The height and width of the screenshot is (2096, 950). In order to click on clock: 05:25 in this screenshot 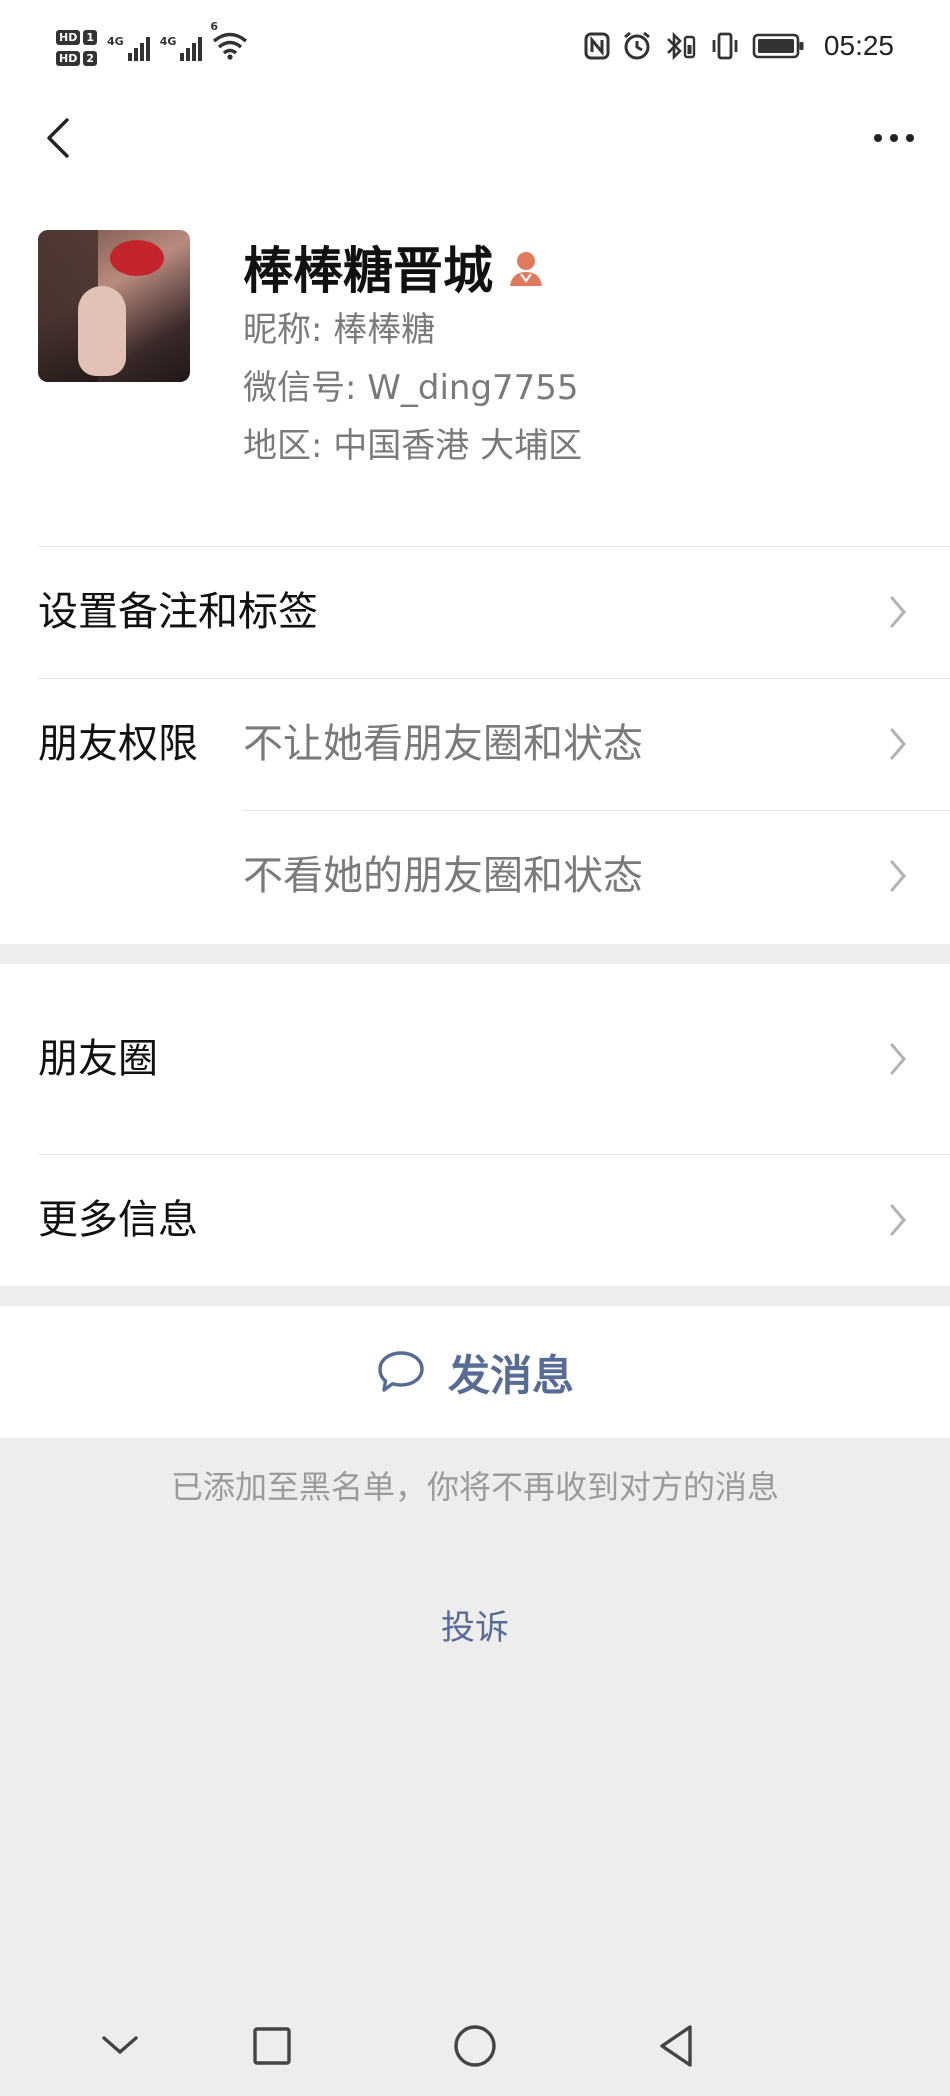, I will do `click(858, 45)`.